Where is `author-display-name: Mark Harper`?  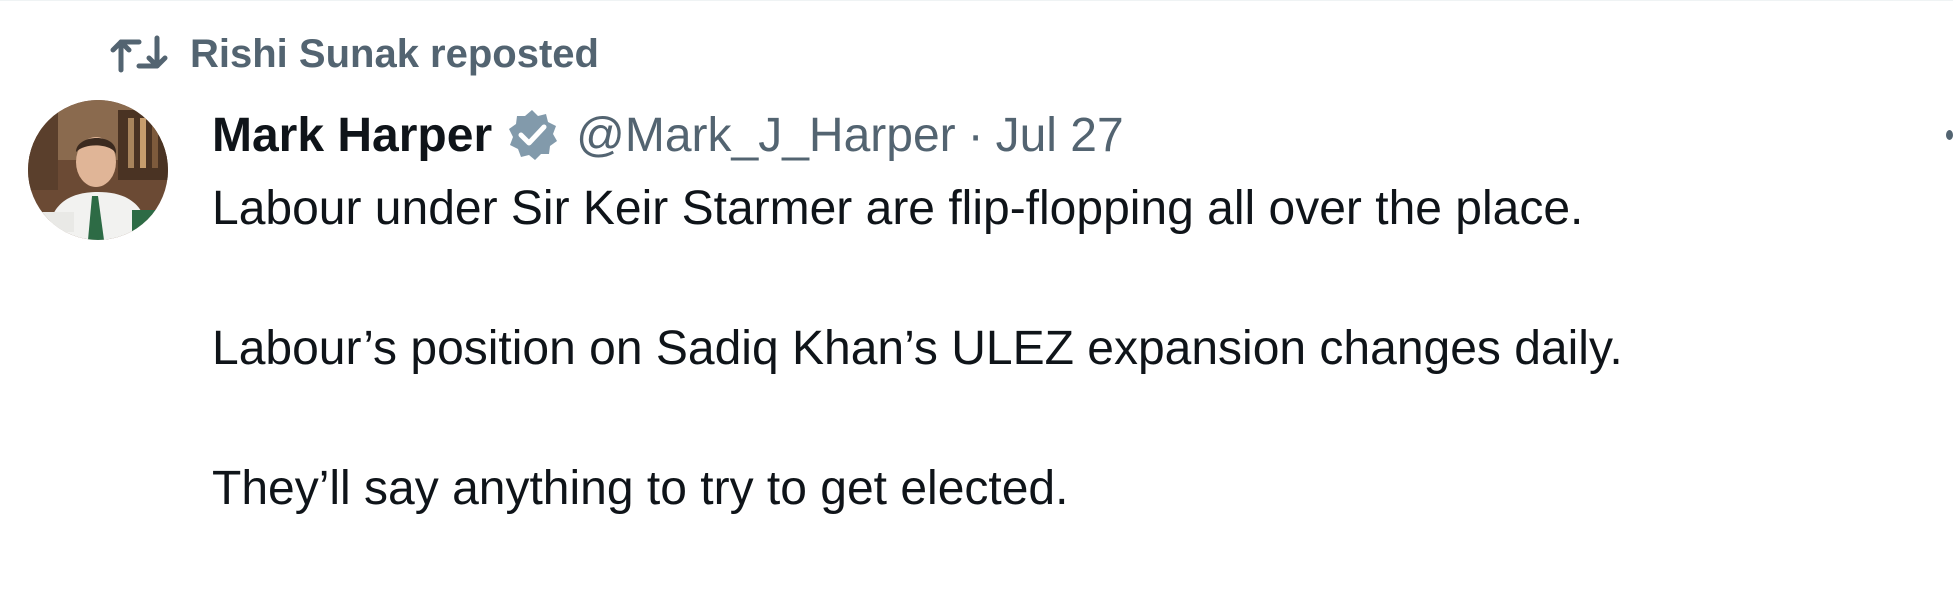
author-display-name: Mark Harper is located at coordinates (352, 135).